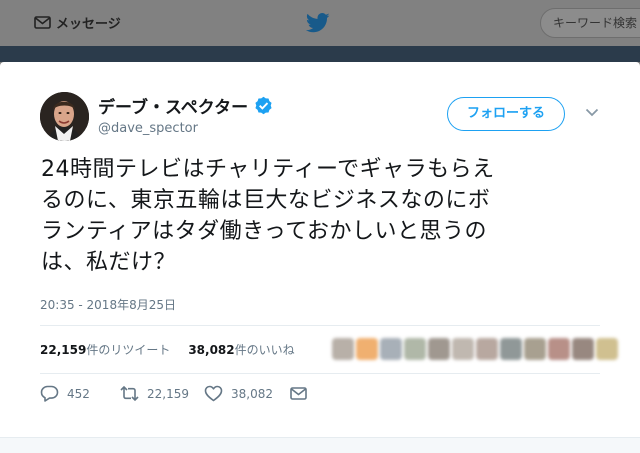  Describe the element at coordinates (63, 350) in the screenshot. I see `retweet-stat-count: 22,159` at that location.